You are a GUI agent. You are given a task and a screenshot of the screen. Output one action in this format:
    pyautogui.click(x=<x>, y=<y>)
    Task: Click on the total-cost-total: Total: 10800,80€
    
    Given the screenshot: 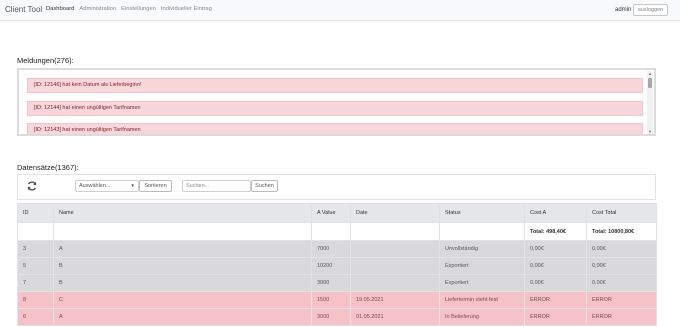 What is the action you would take?
    pyautogui.click(x=621, y=231)
    